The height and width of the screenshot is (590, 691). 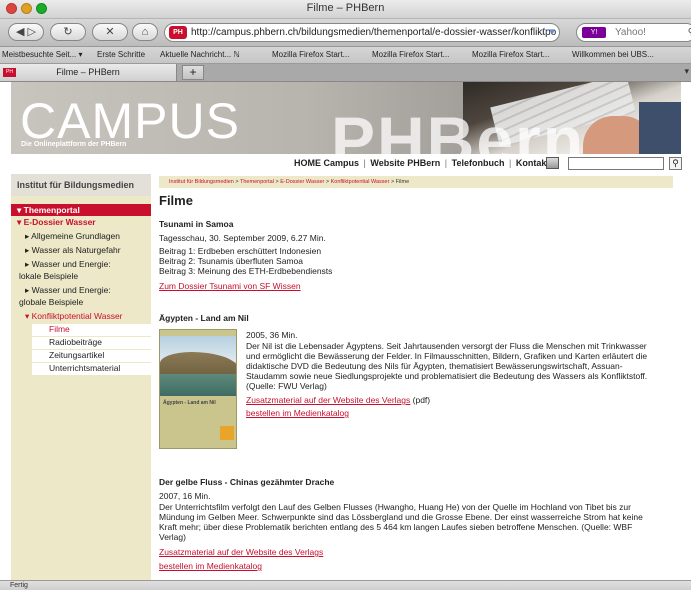 I want to click on window-title: Filme – PHBern, so click(x=345, y=8).